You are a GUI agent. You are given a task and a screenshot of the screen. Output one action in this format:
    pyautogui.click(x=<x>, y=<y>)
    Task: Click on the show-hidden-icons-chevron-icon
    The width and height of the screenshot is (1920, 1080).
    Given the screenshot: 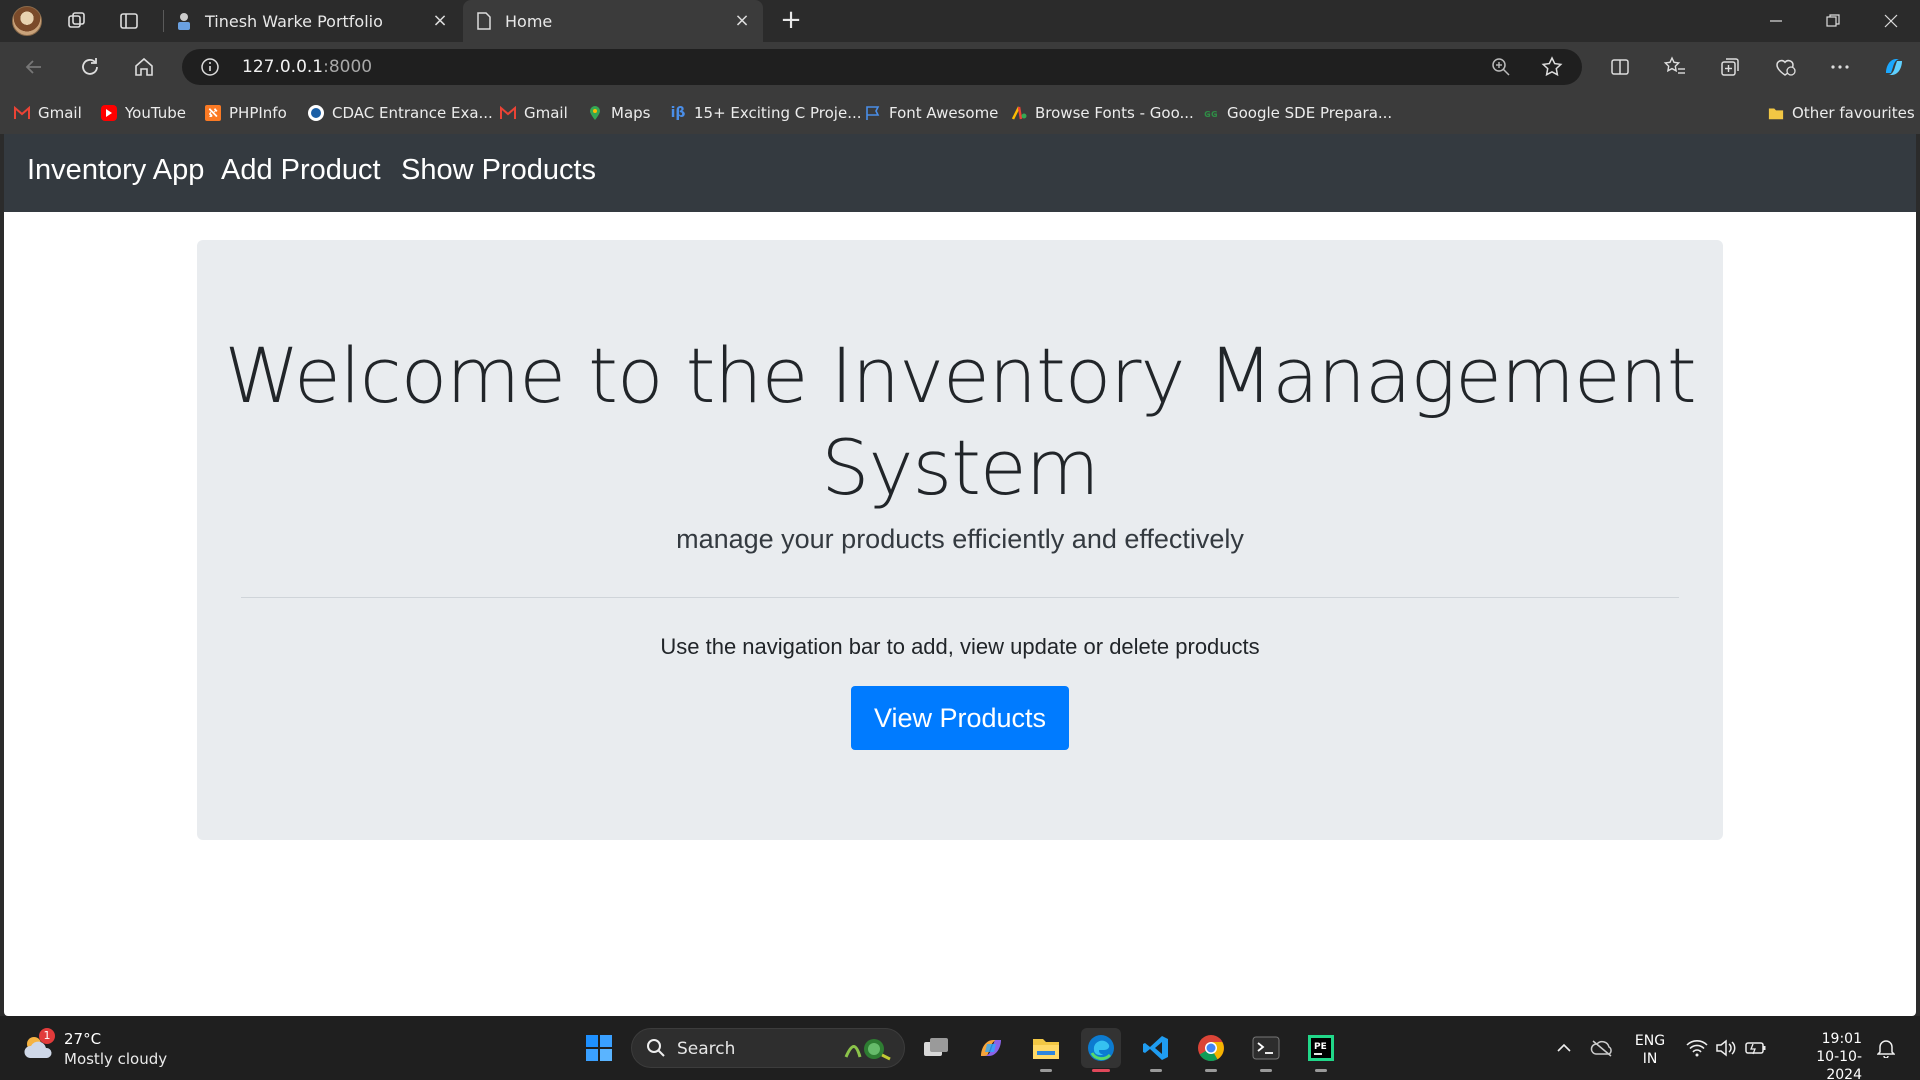 What is the action you would take?
    pyautogui.click(x=1564, y=1048)
    